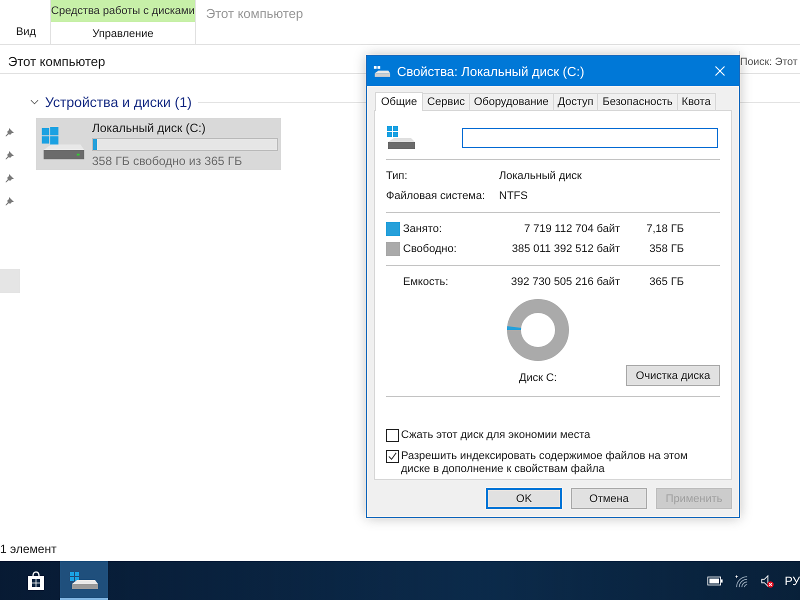  Describe the element at coordinates (665, 229) in the screenshot. I see `usage-size: 7,18 ГБ` at that location.